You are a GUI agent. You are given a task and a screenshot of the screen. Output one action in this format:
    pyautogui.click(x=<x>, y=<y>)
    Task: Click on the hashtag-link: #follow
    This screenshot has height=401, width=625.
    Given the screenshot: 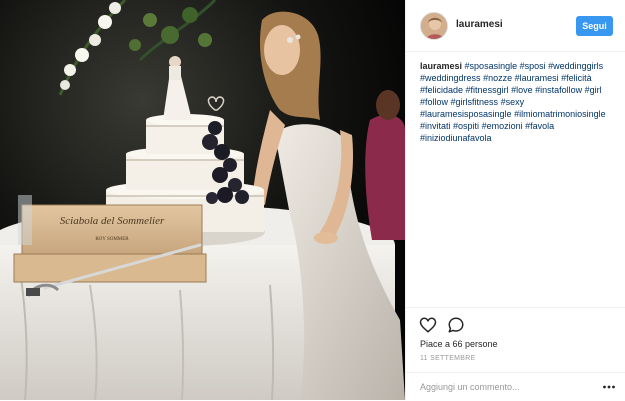 What is the action you would take?
    pyautogui.click(x=434, y=102)
    